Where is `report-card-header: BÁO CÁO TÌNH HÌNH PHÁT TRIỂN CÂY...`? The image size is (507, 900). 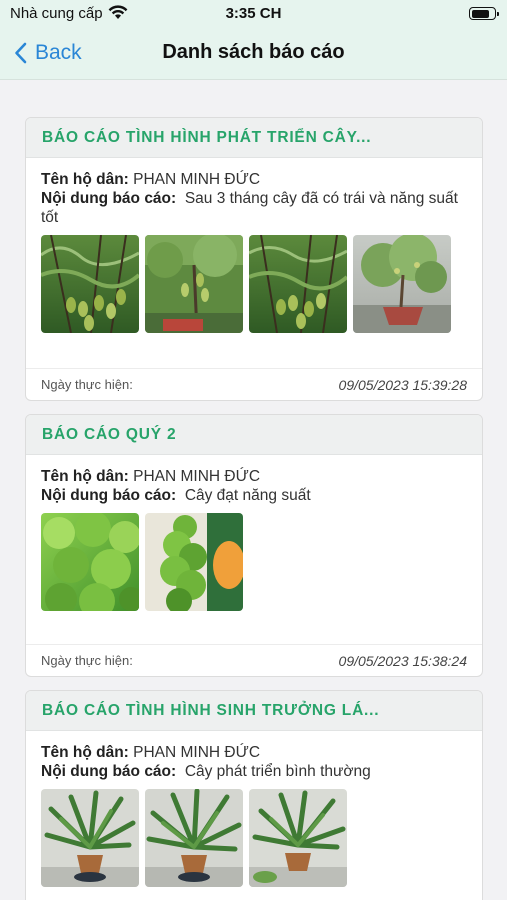 report-card-header: BÁO CÁO TÌNH HÌNH PHÁT TRIỂN CÂY... is located at coordinates (254, 138).